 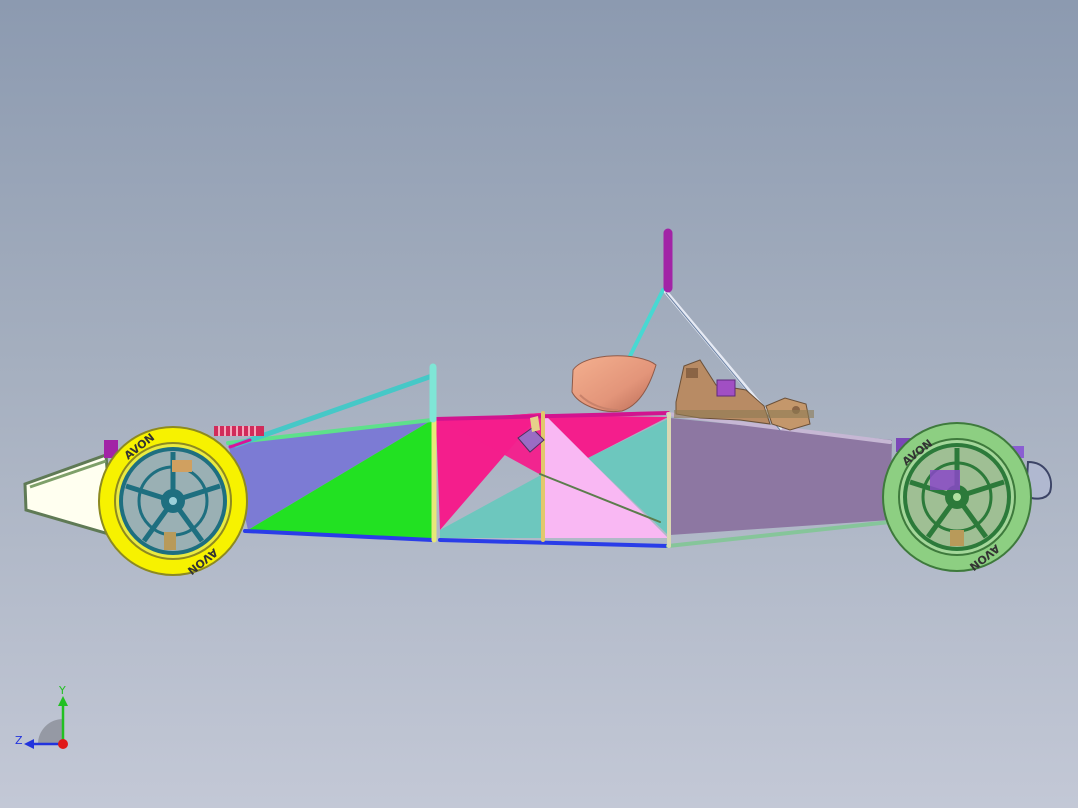 I want to click on z-axis-arrow, so click(x=29, y=744).